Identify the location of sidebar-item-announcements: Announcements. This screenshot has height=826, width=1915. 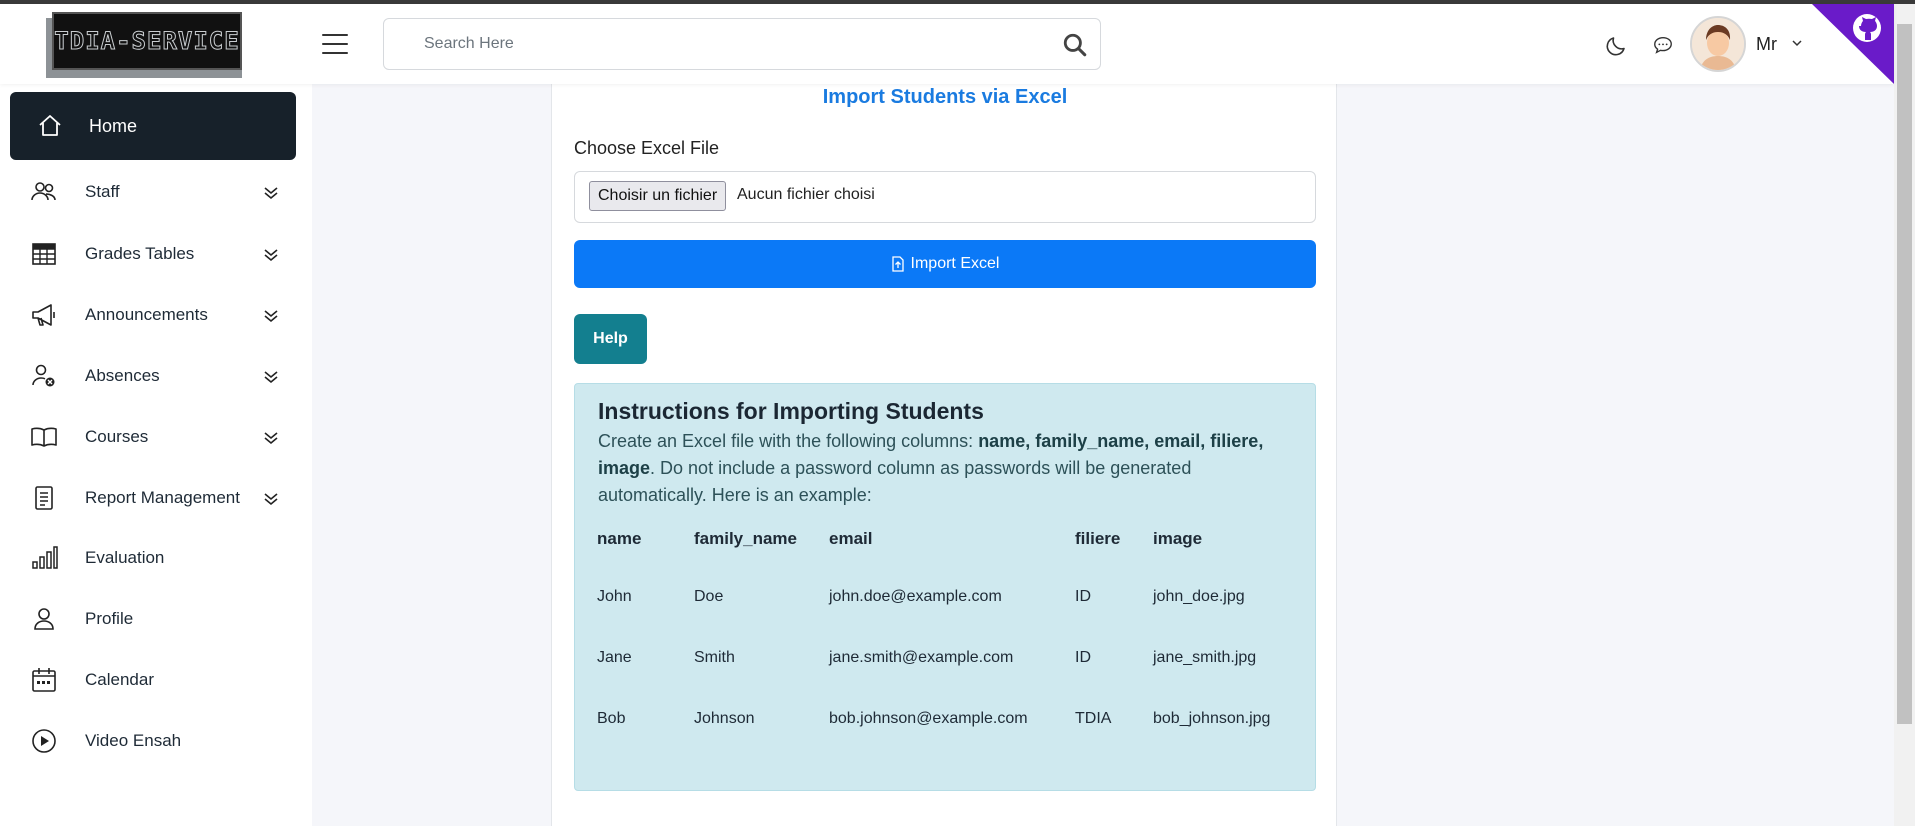
(156, 315).